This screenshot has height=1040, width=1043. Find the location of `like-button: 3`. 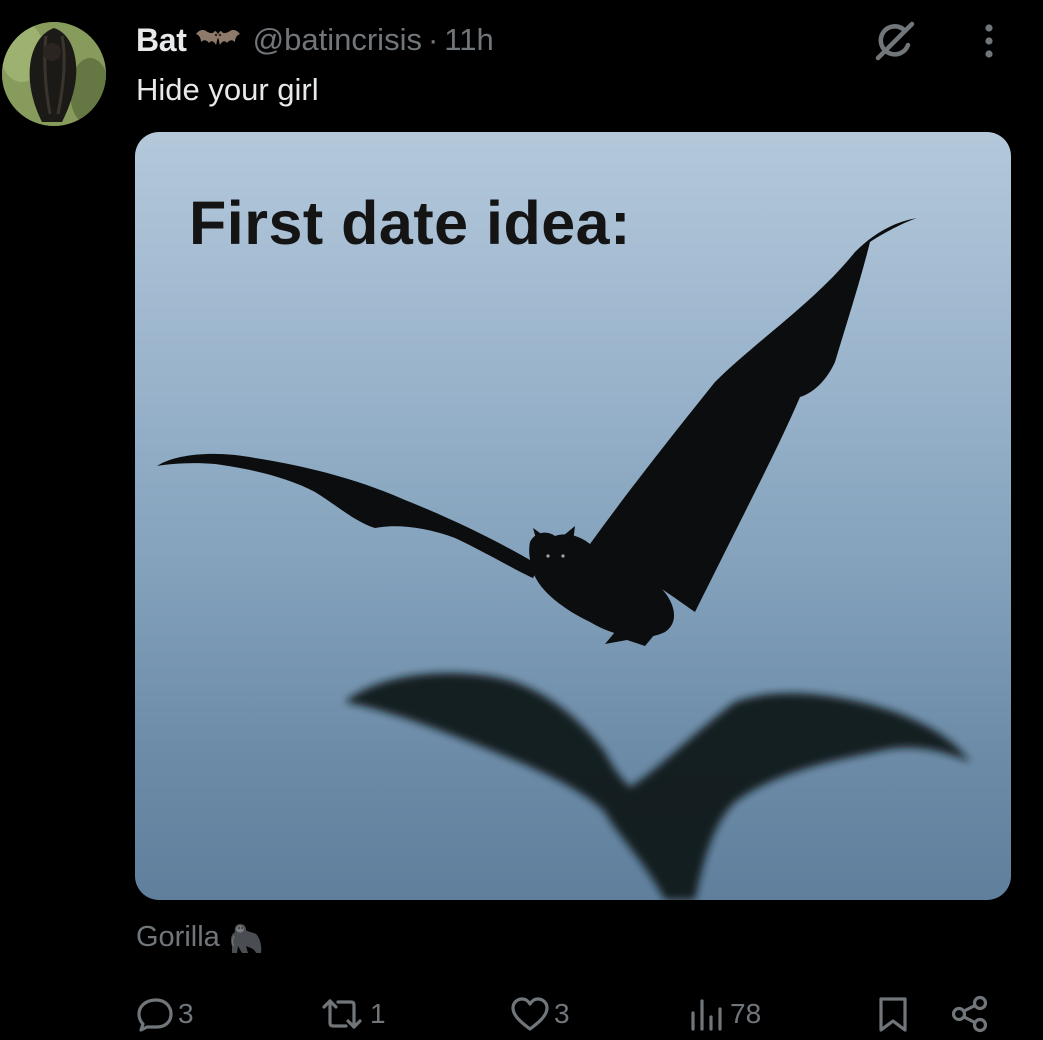

like-button: 3 is located at coordinates (540, 1014).